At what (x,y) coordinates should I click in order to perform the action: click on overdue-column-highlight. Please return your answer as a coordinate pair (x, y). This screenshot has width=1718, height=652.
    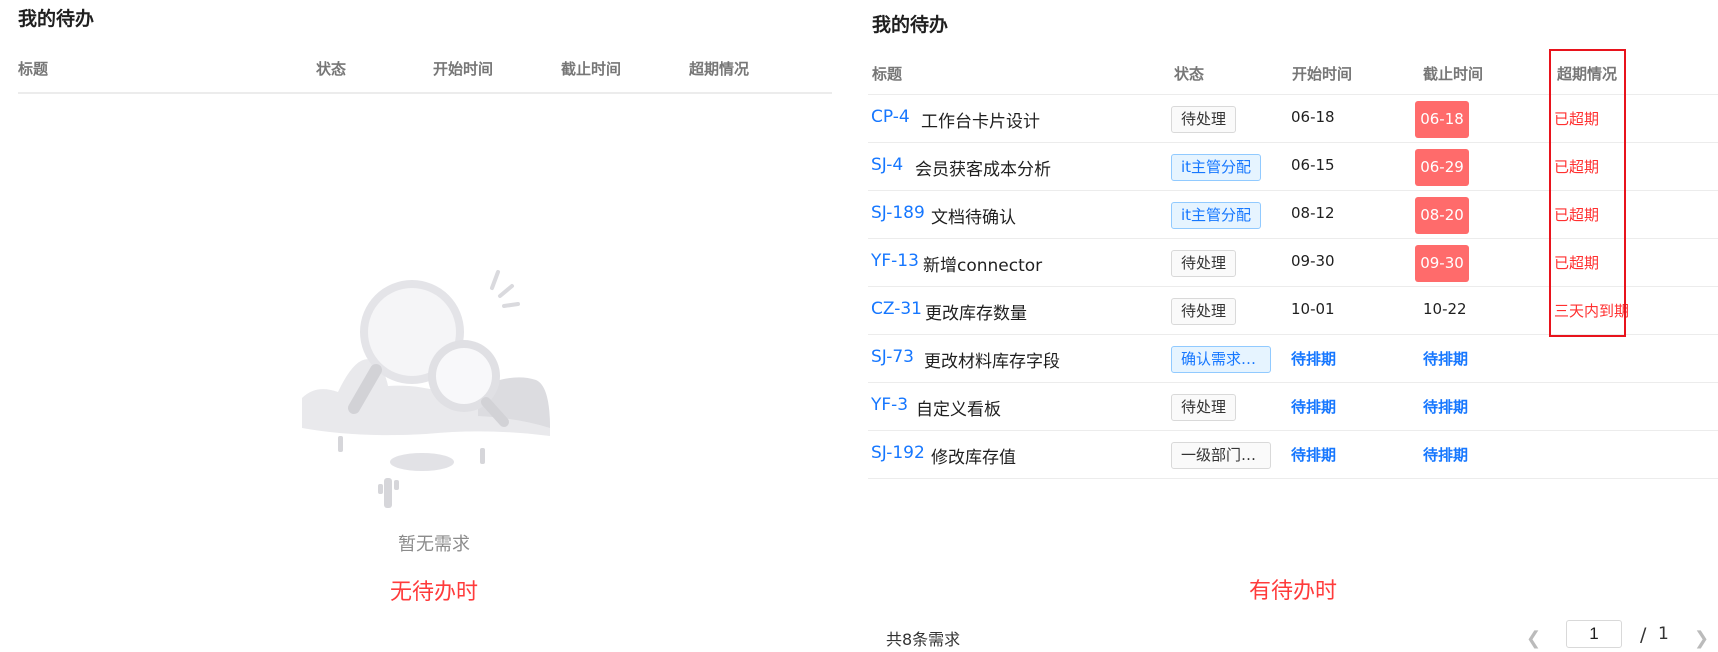
    Looking at the image, I should click on (1587, 193).